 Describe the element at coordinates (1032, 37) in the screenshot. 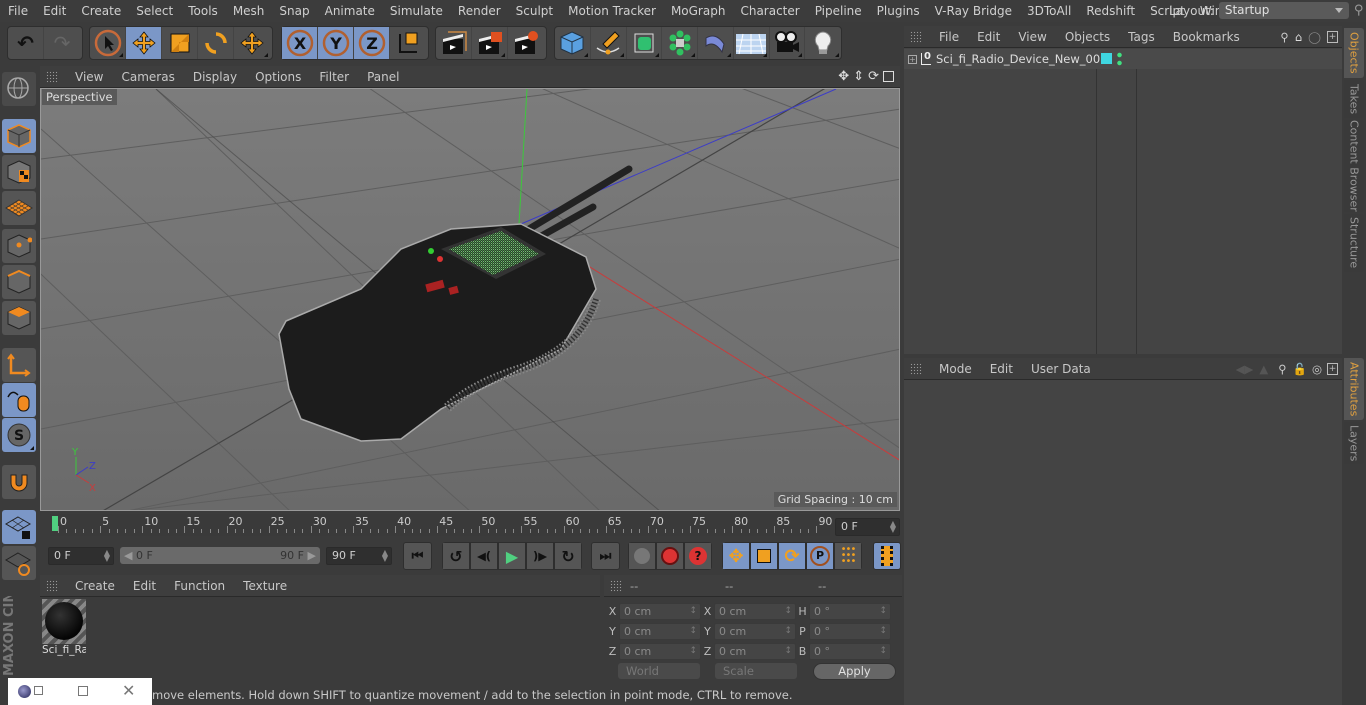

I see `object-menu-view: View` at that location.